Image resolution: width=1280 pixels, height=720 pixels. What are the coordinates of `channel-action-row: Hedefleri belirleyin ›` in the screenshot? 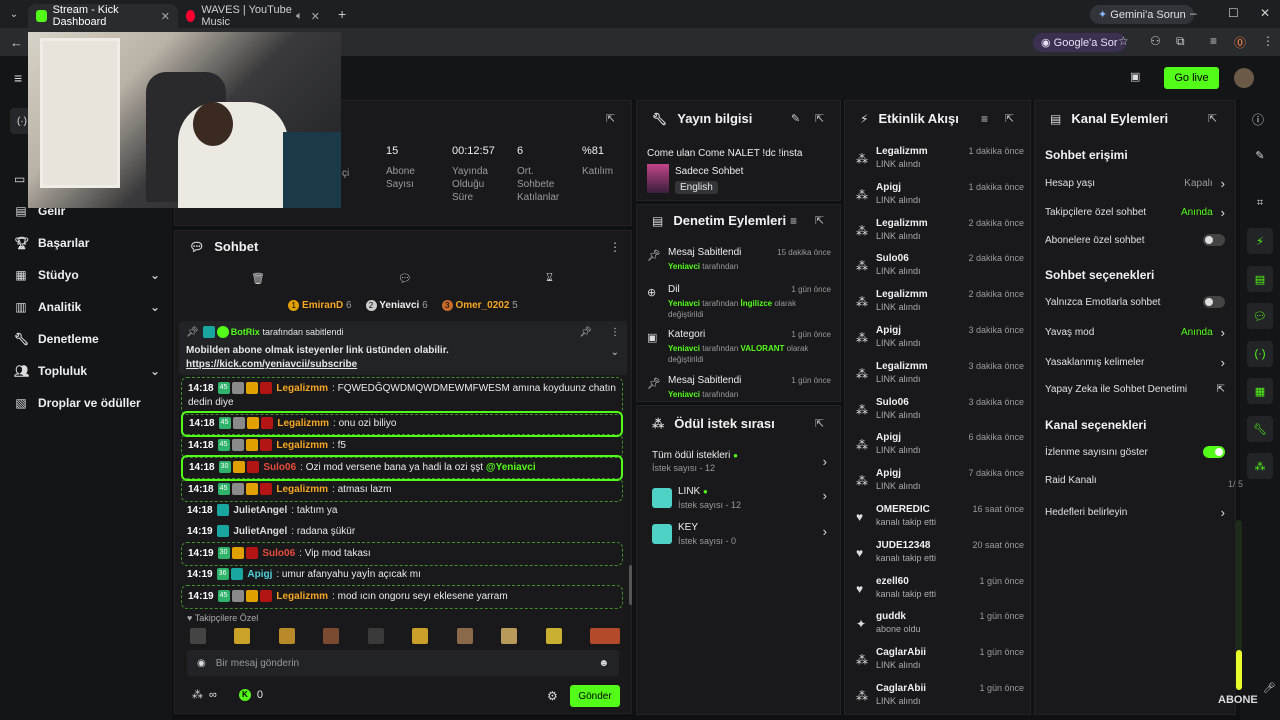 It's located at (1135, 512).